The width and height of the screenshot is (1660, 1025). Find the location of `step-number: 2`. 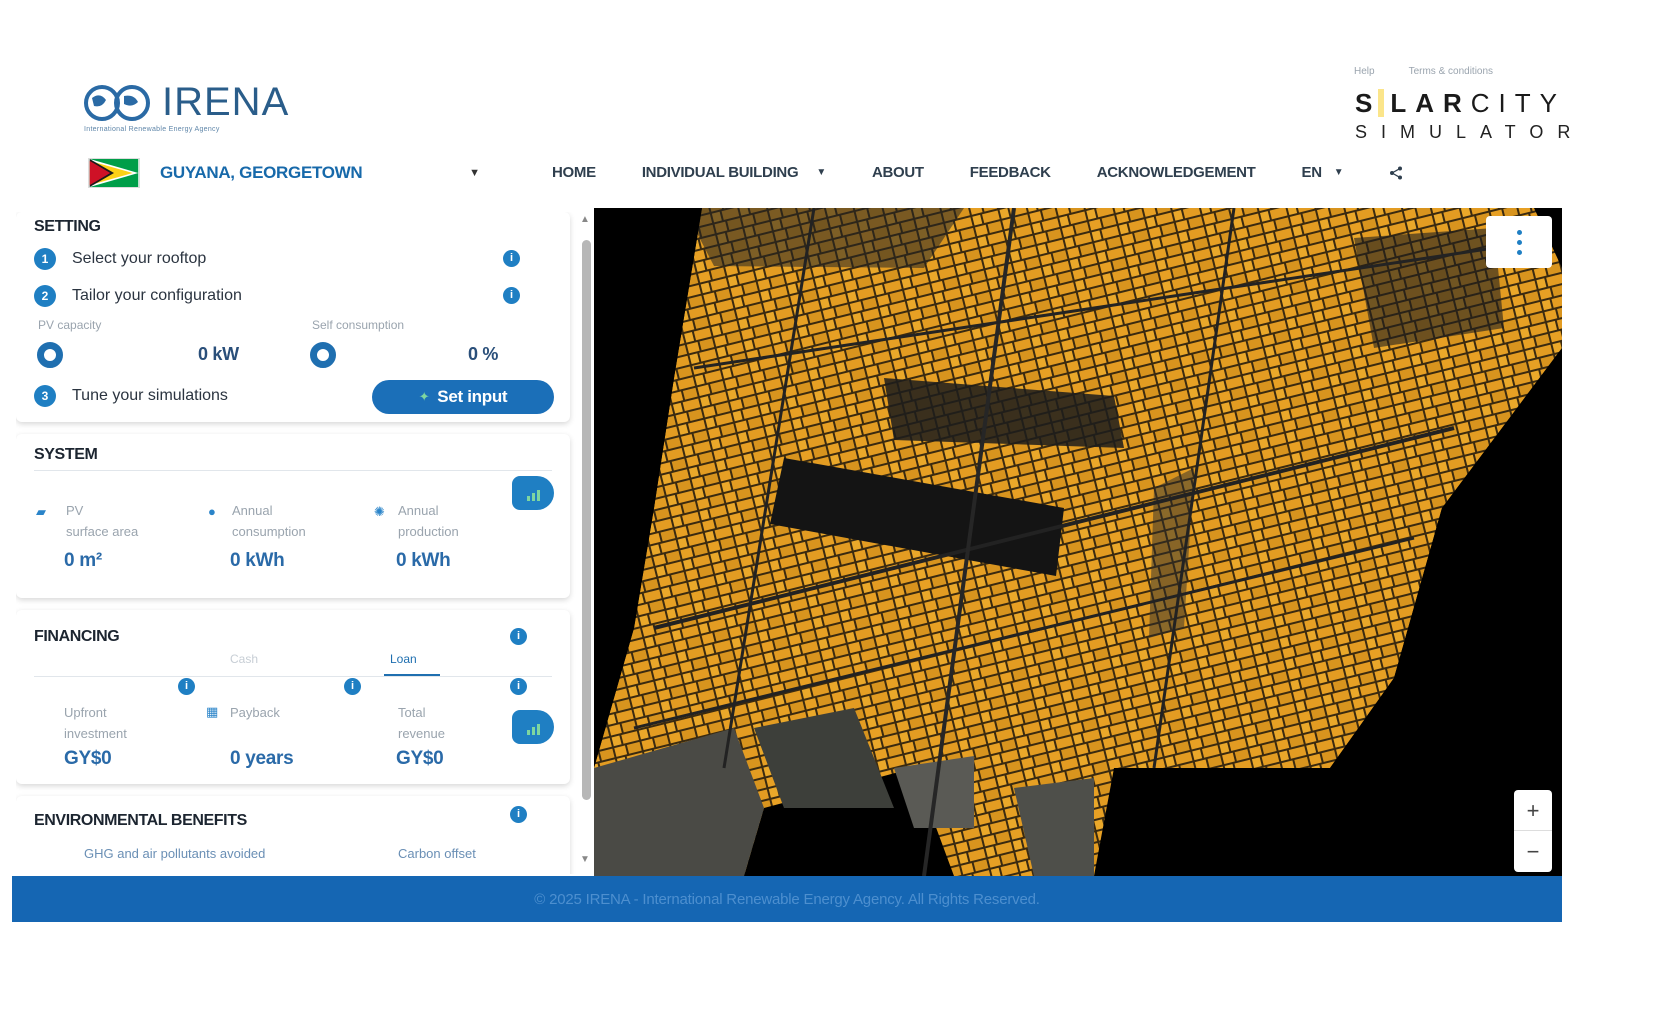

step-number: 2 is located at coordinates (45, 296).